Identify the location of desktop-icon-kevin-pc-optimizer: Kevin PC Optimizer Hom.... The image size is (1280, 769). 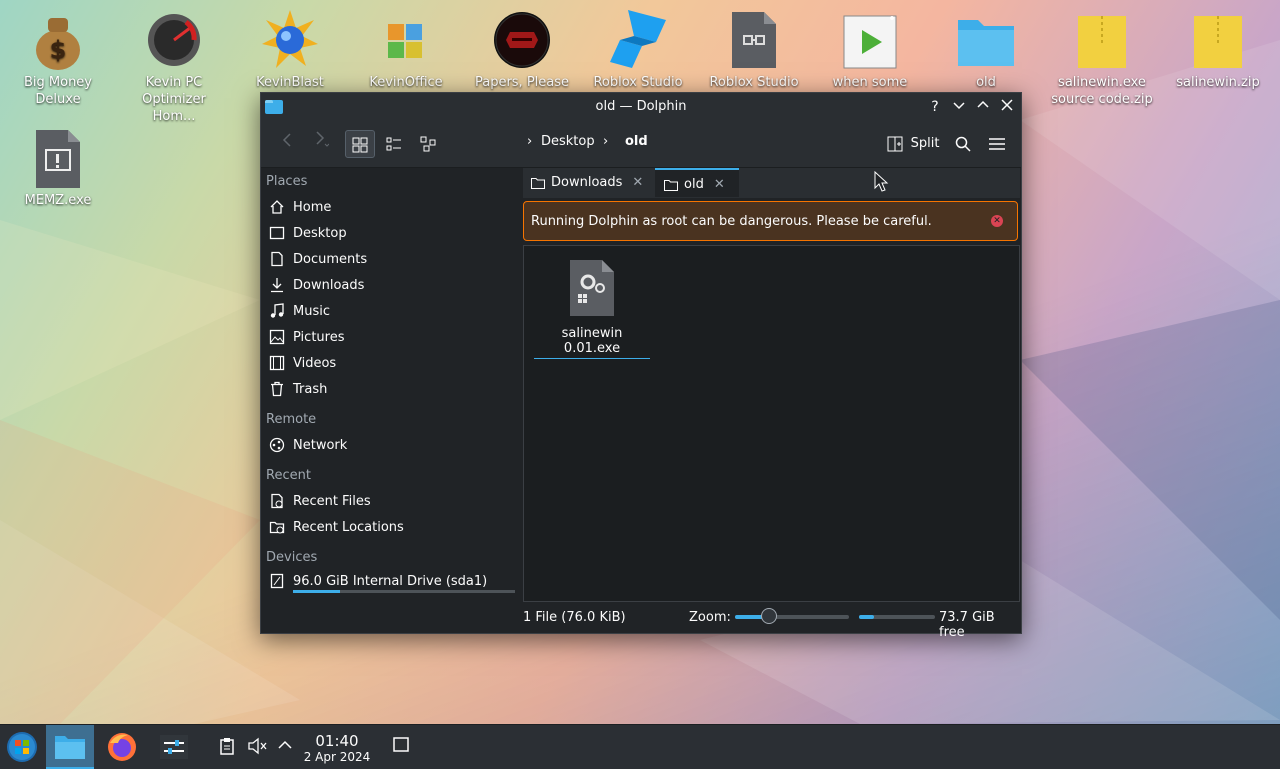
(174, 67).